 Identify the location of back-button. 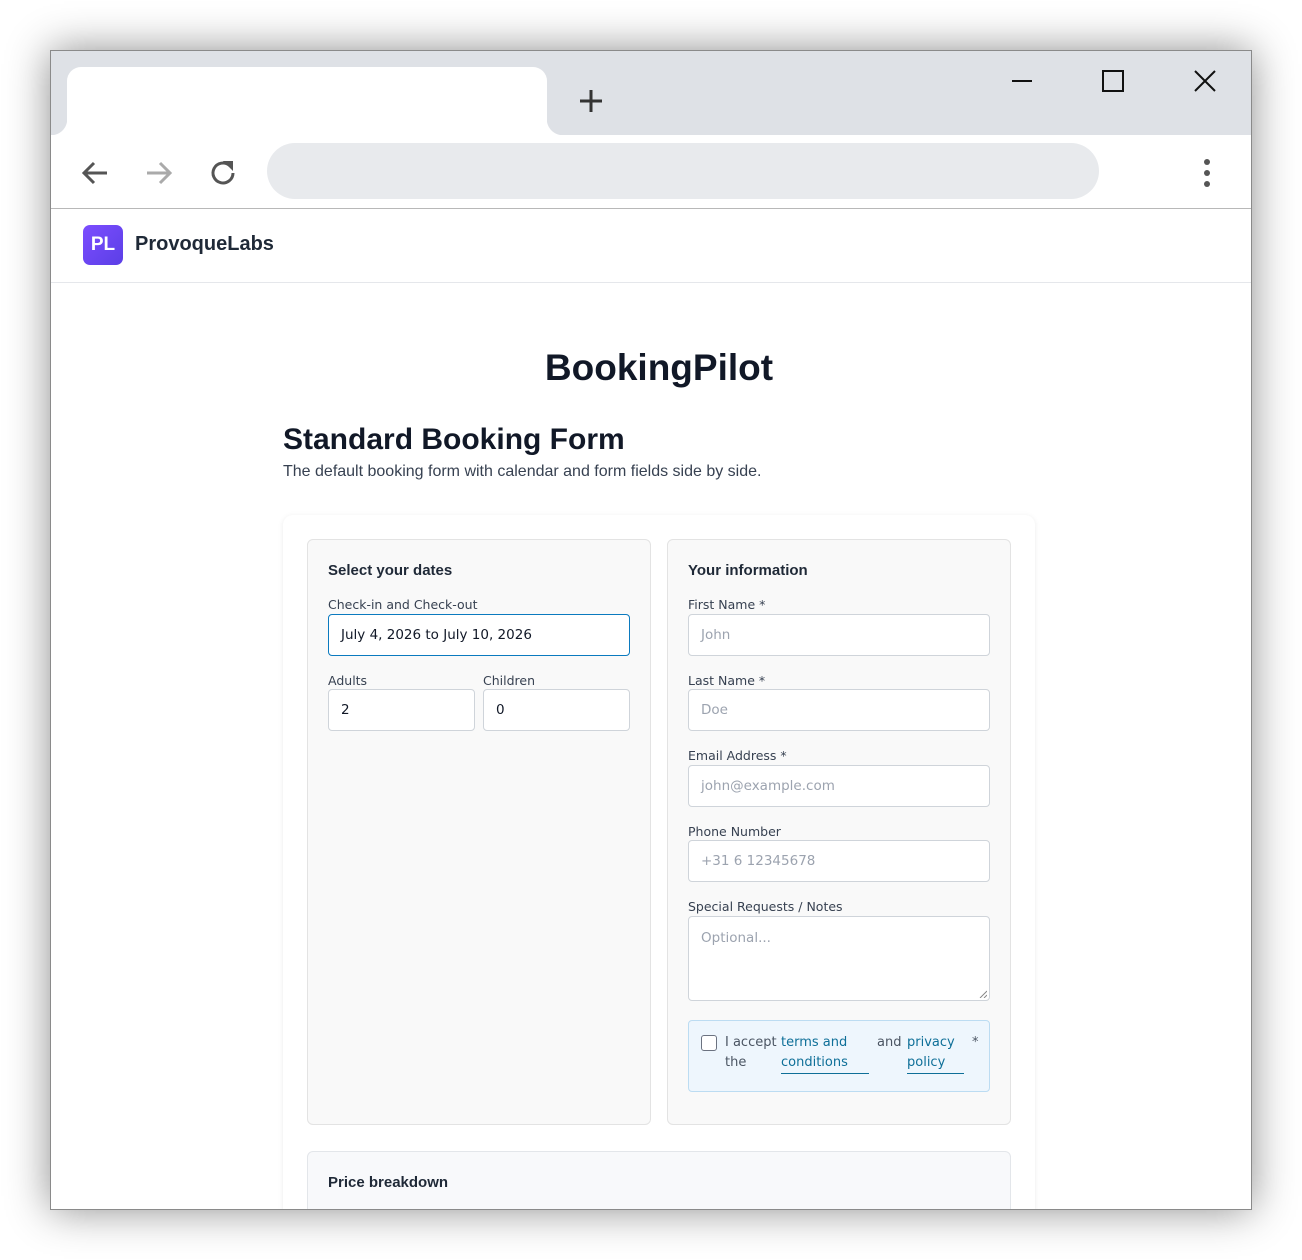
(95, 173).